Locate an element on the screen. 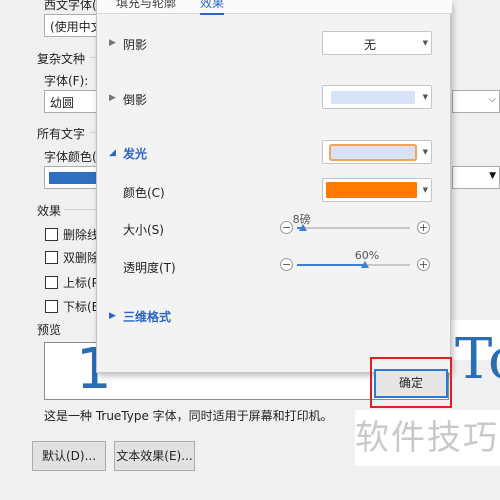  western-font-combo: (使用中文 is located at coordinates (74, 25).